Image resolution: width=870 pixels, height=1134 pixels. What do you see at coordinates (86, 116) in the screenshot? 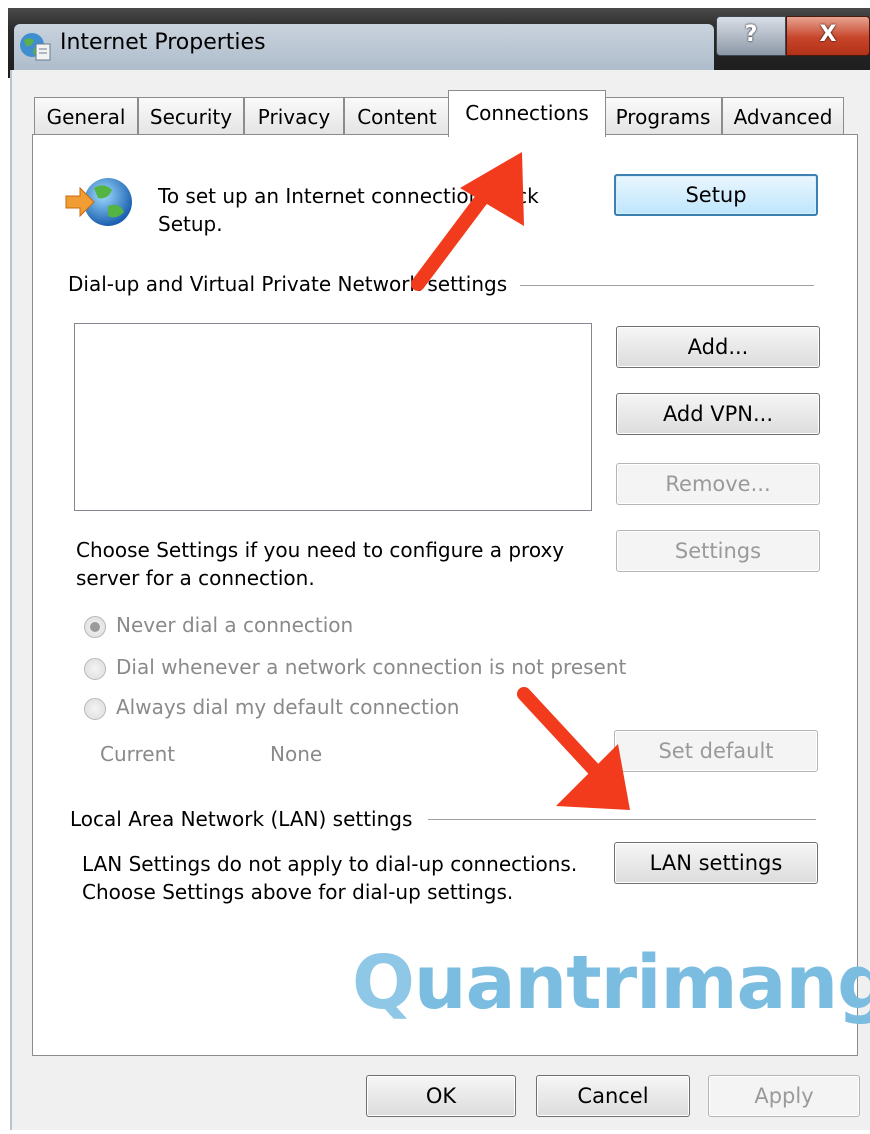
I see `tab-general: General` at bounding box center [86, 116].